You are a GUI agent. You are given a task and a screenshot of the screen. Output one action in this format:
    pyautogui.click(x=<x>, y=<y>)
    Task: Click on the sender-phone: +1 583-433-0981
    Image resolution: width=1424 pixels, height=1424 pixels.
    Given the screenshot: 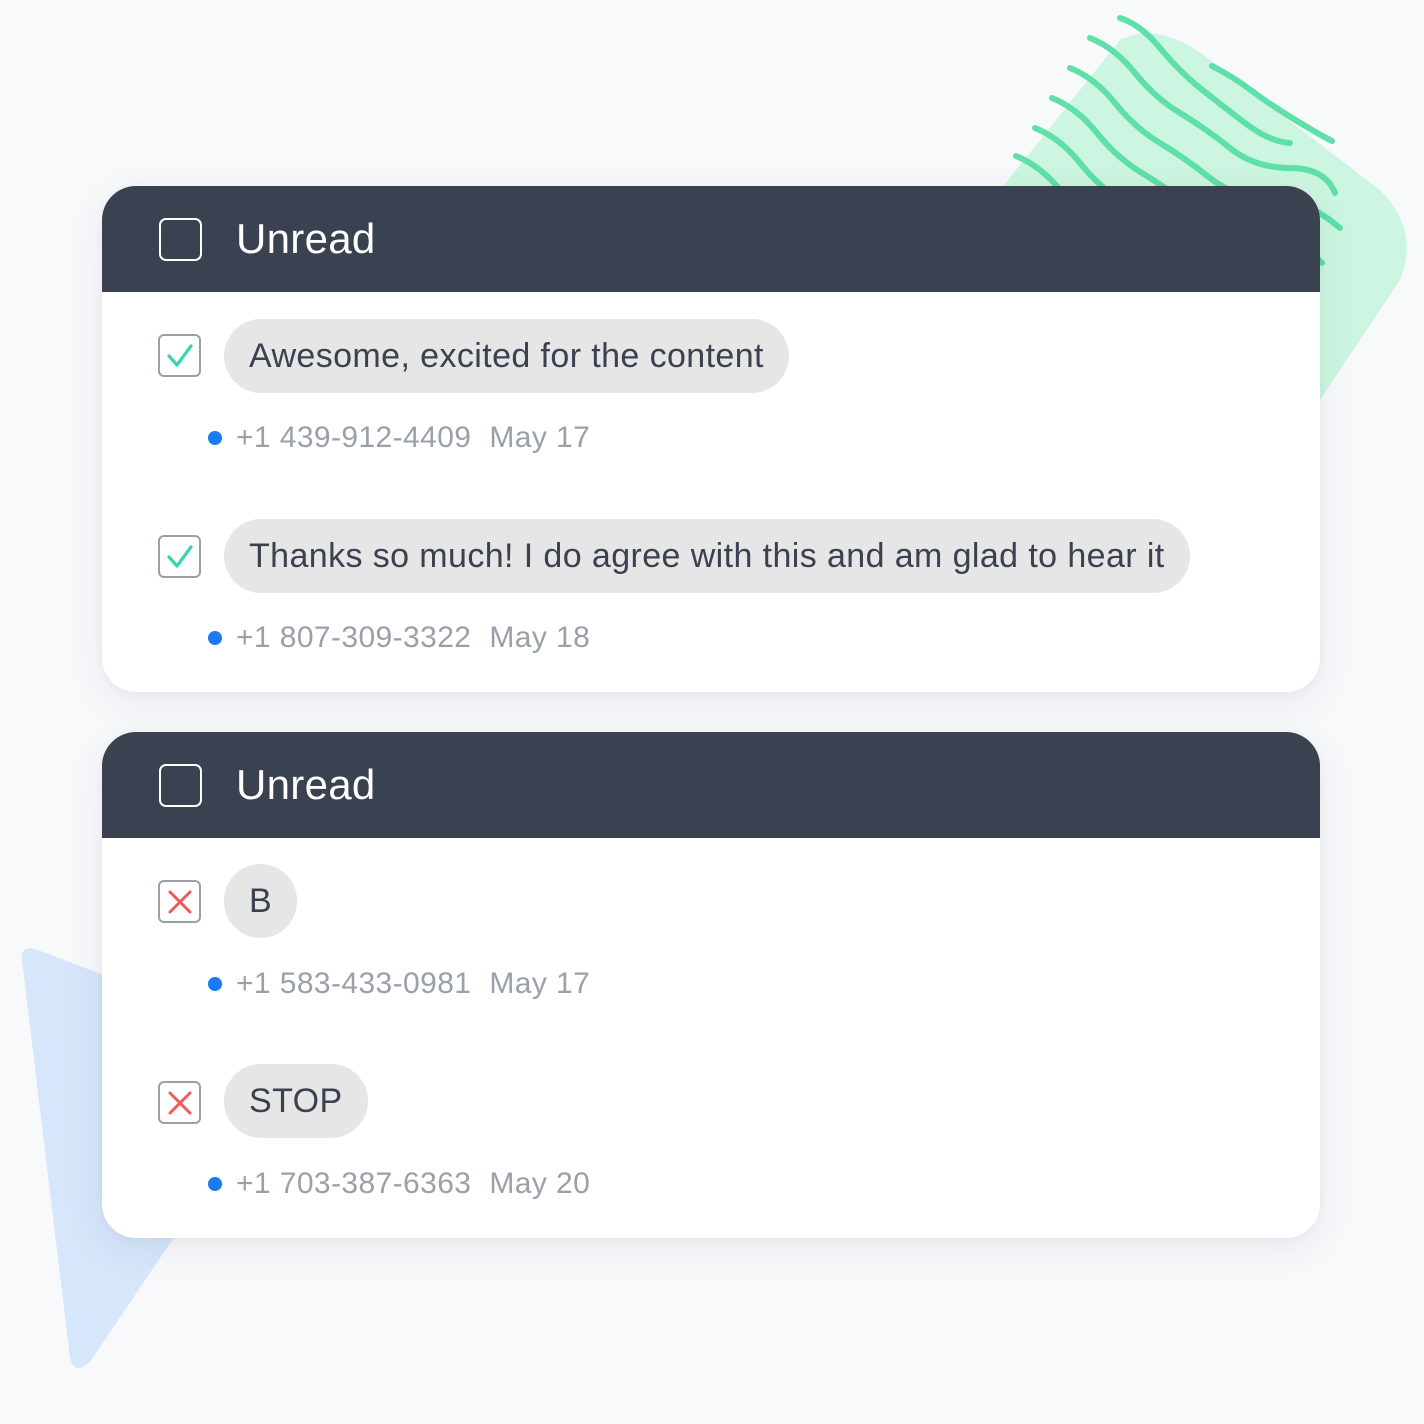 What is the action you would take?
    pyautogui.click(x=354, y=983)
    